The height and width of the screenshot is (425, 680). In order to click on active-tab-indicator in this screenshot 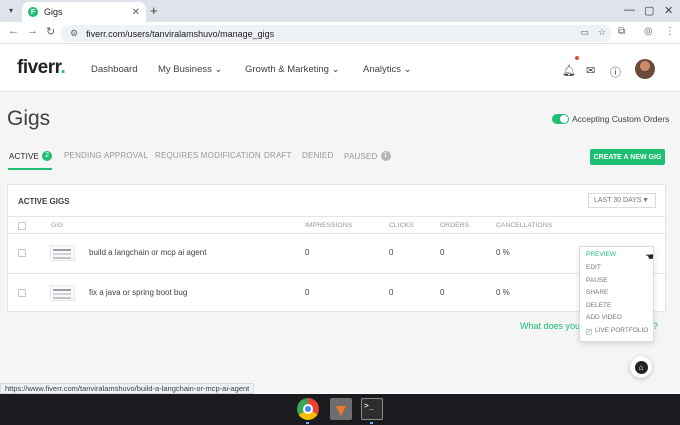, I will do `click(30, 169)`.